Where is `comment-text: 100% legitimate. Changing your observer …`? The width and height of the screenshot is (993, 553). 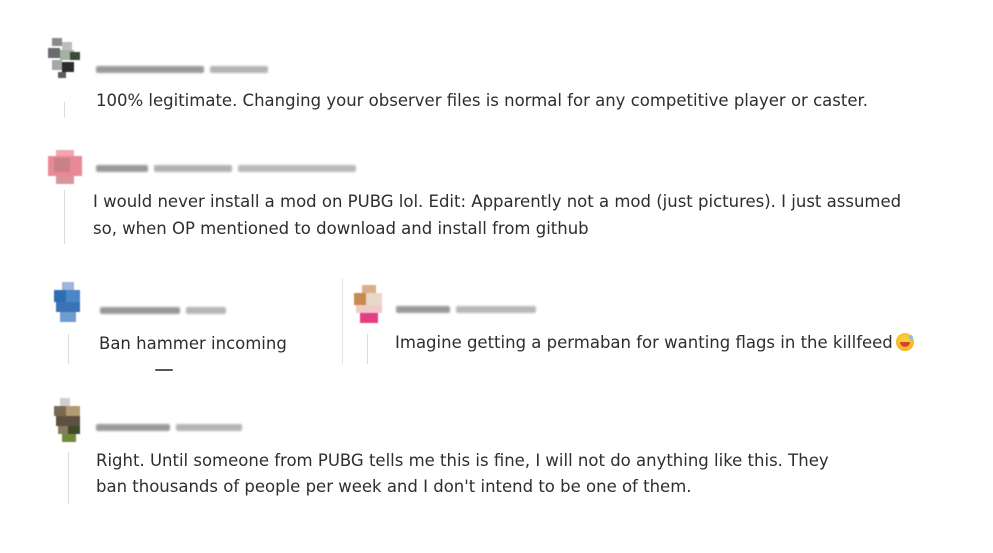
comment-text: 100% legitimate. Changing your observer … is located at coordinates (482, 100).